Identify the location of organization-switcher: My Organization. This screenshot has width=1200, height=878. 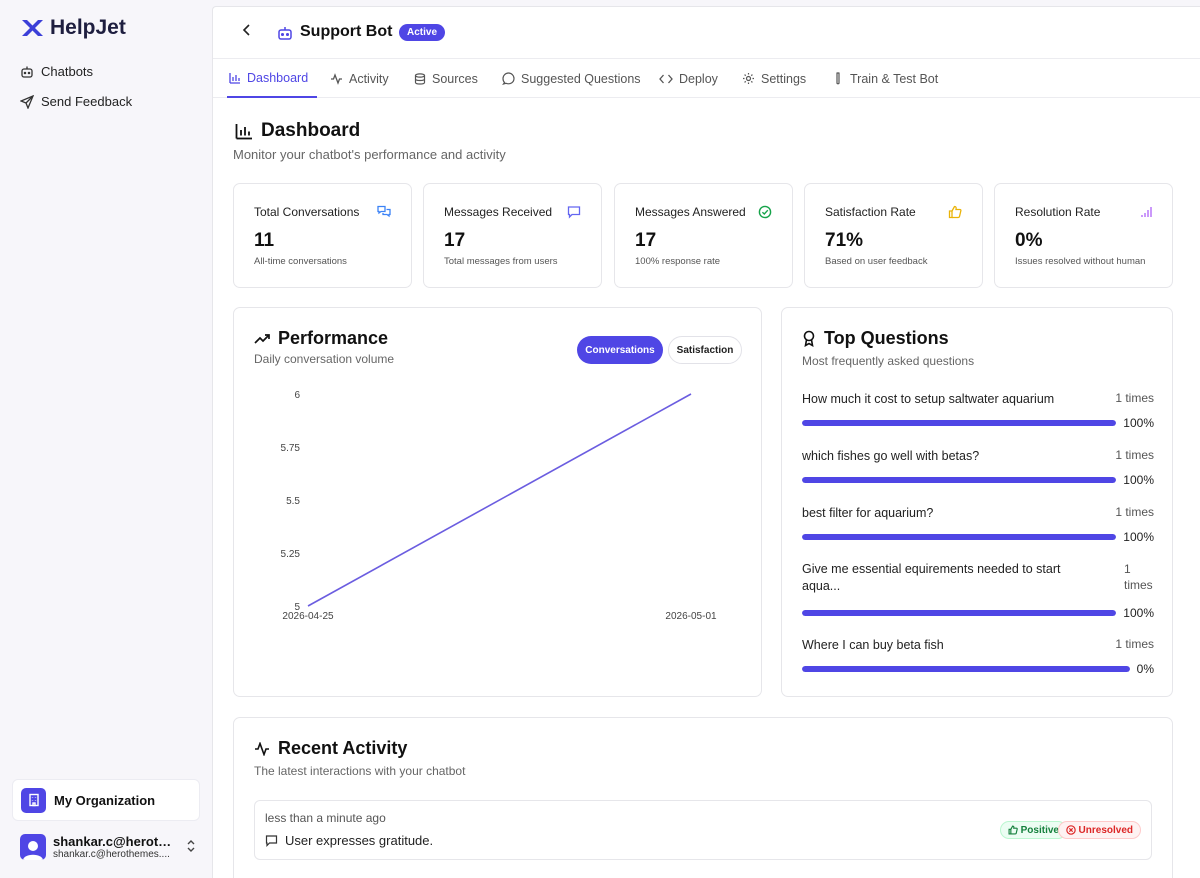
(106, 800).